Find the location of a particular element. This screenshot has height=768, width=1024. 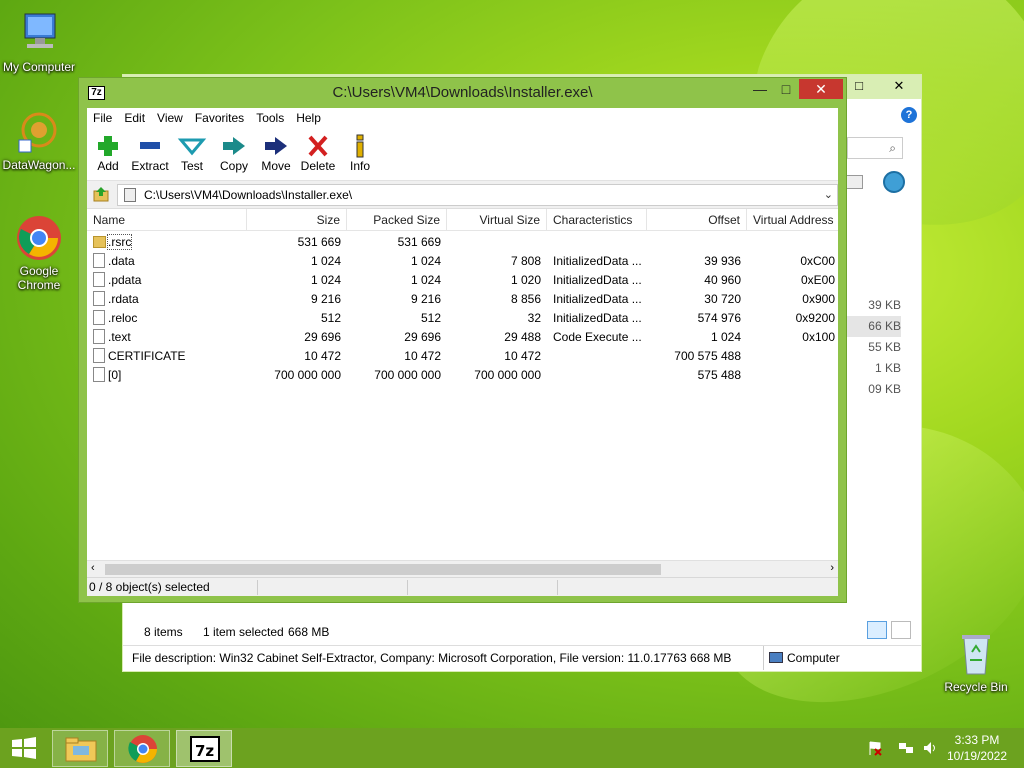

cell-packed: 531 669 is located at coordinates (419, 242).